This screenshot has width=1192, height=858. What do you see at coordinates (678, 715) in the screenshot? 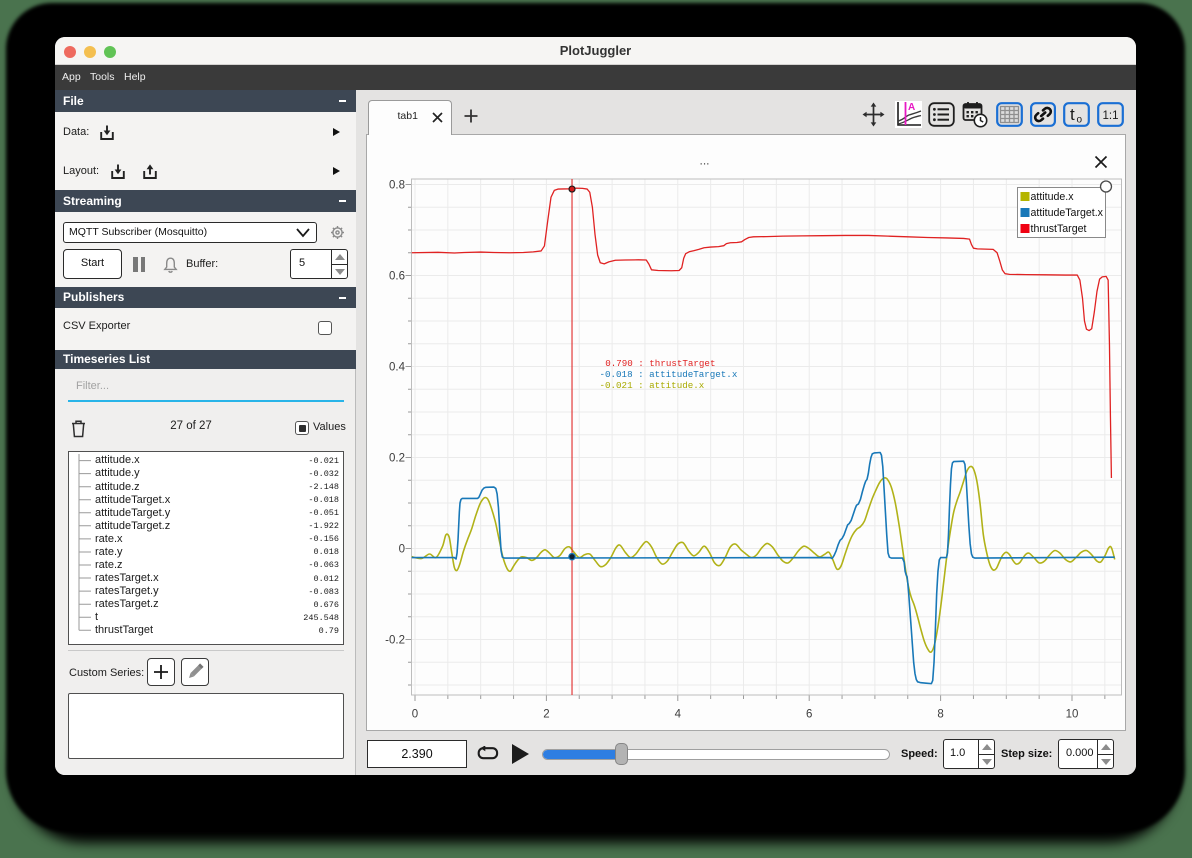
I see `svg-text: 4` at bounding box center [678, 715].